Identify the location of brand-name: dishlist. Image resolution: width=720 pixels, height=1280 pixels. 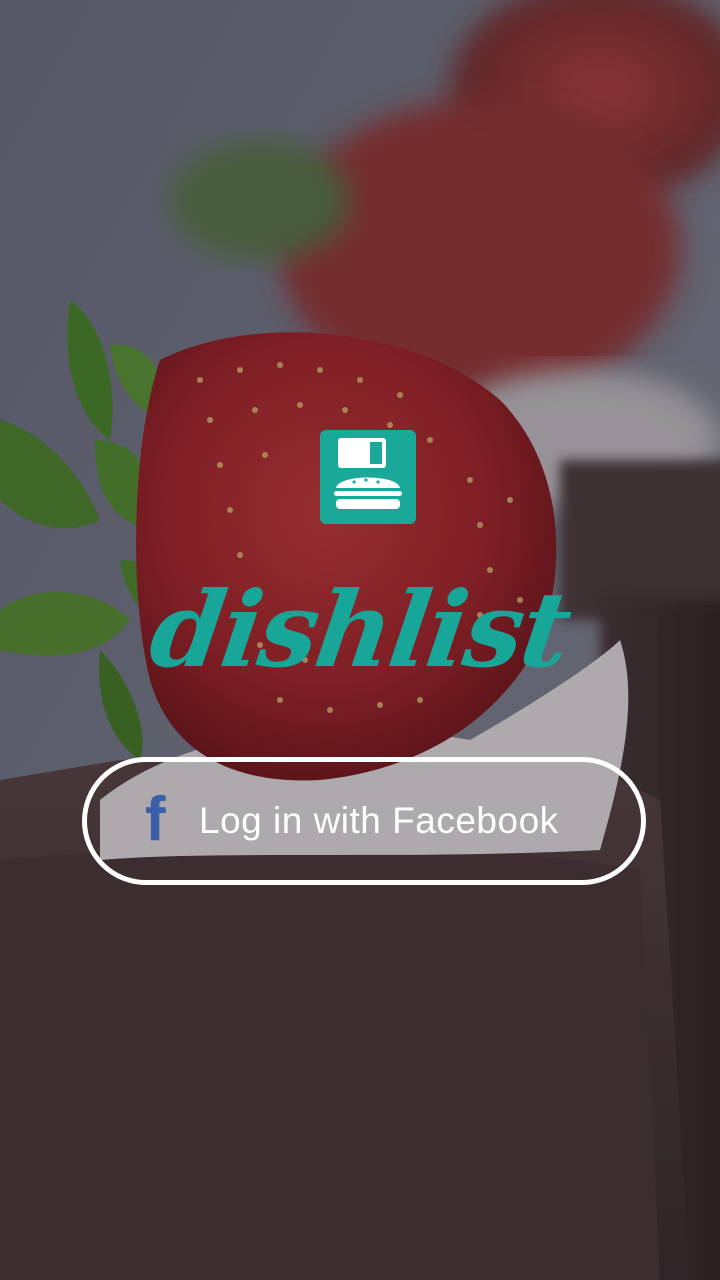
(360, 629).